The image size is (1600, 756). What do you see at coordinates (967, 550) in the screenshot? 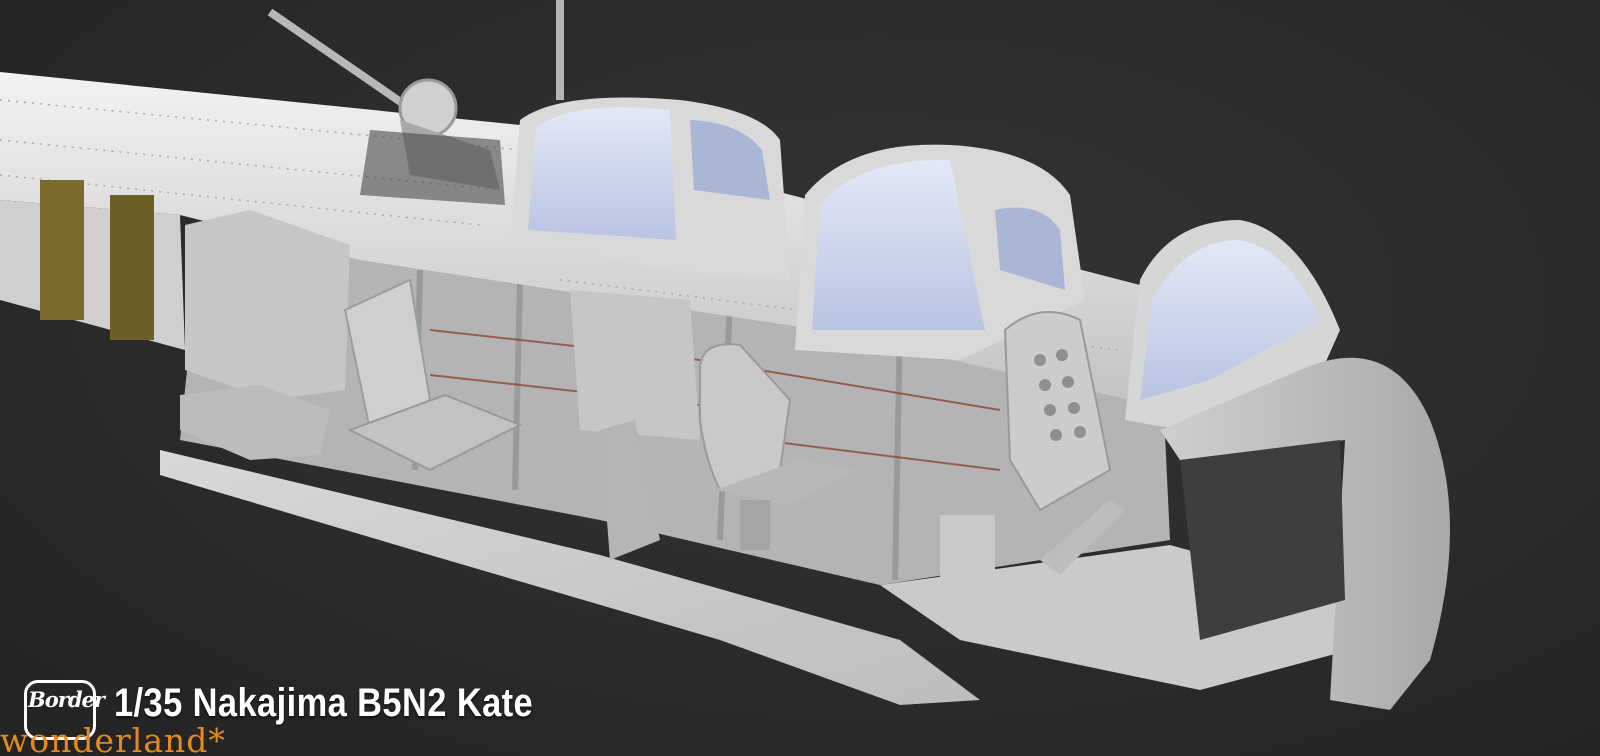
I see `instrument-block` at bounding box center [967, 550].